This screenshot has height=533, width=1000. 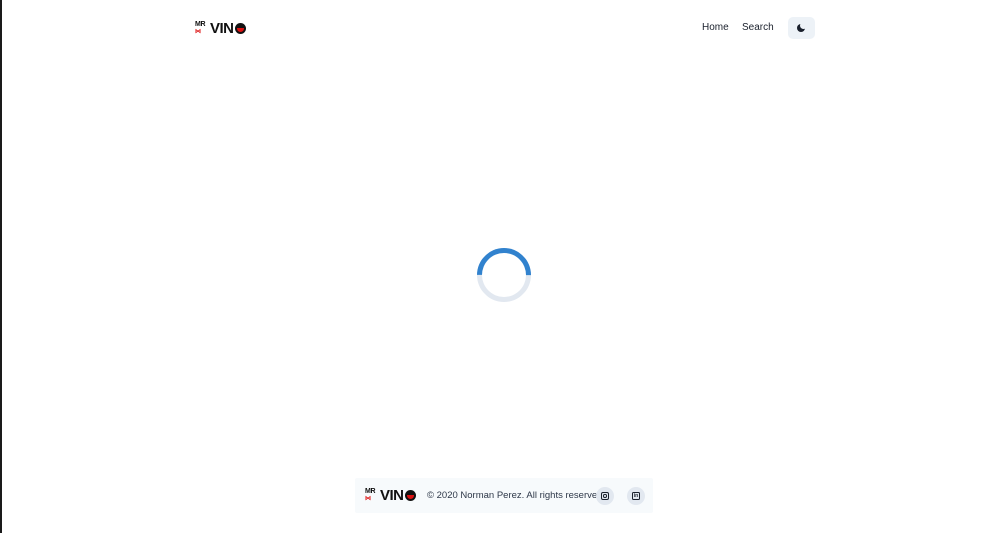 I want to click on moon-icon, so click(x=802, y=27).